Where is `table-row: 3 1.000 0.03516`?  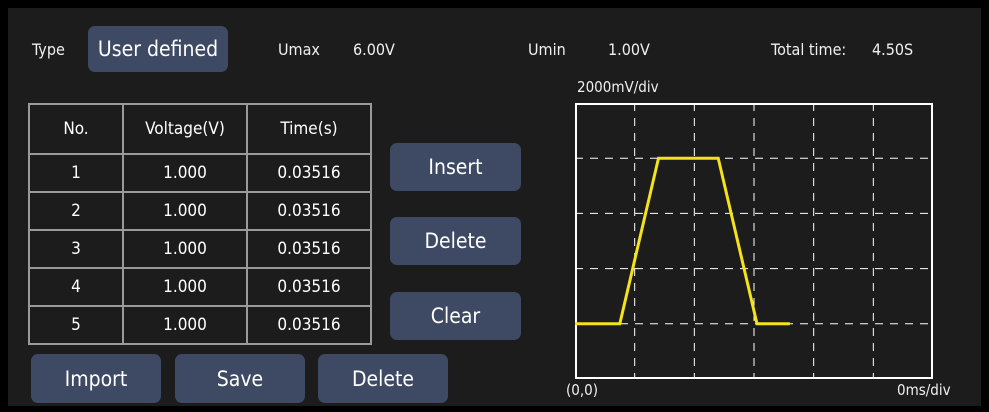 table-row: 3 1.000 0.03516 is located at coordinates (200, 249).